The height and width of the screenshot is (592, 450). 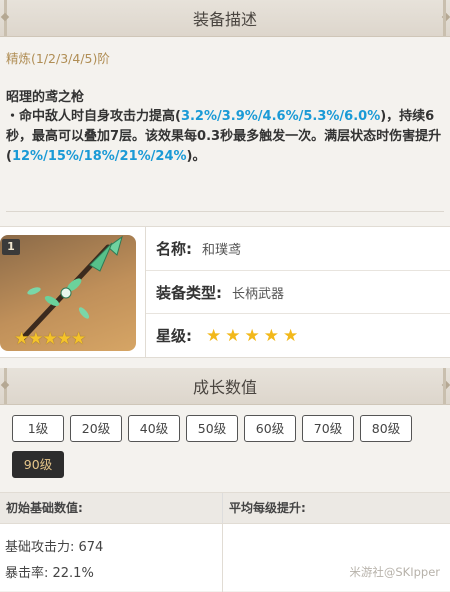 I want to click on divider, so click(x=225, y=211).